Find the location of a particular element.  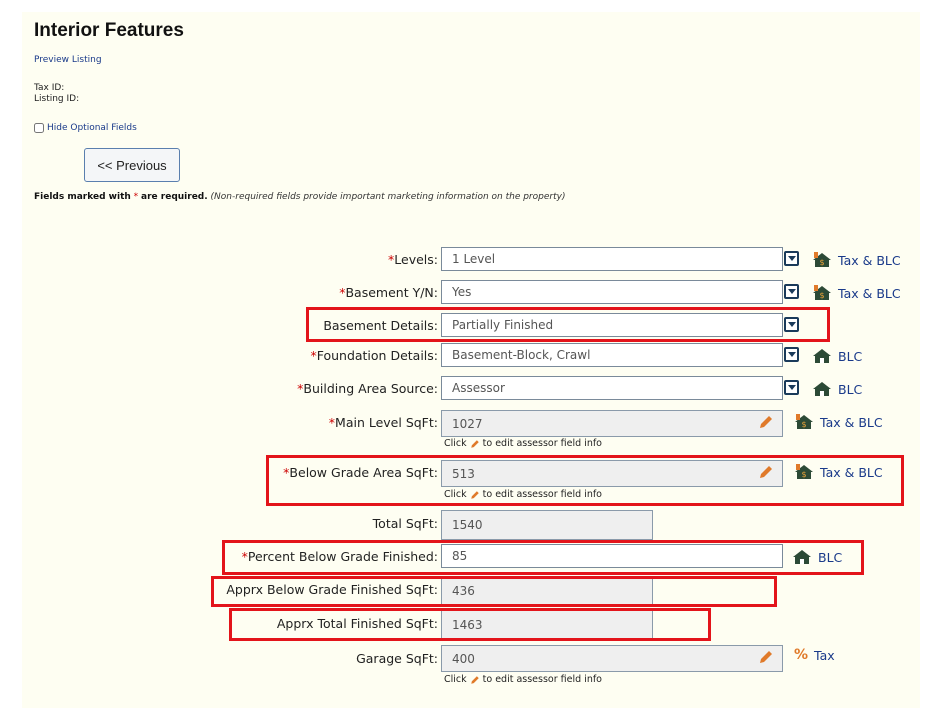

building-area-source-dropdown-icon is located at coordinates (791, 387).